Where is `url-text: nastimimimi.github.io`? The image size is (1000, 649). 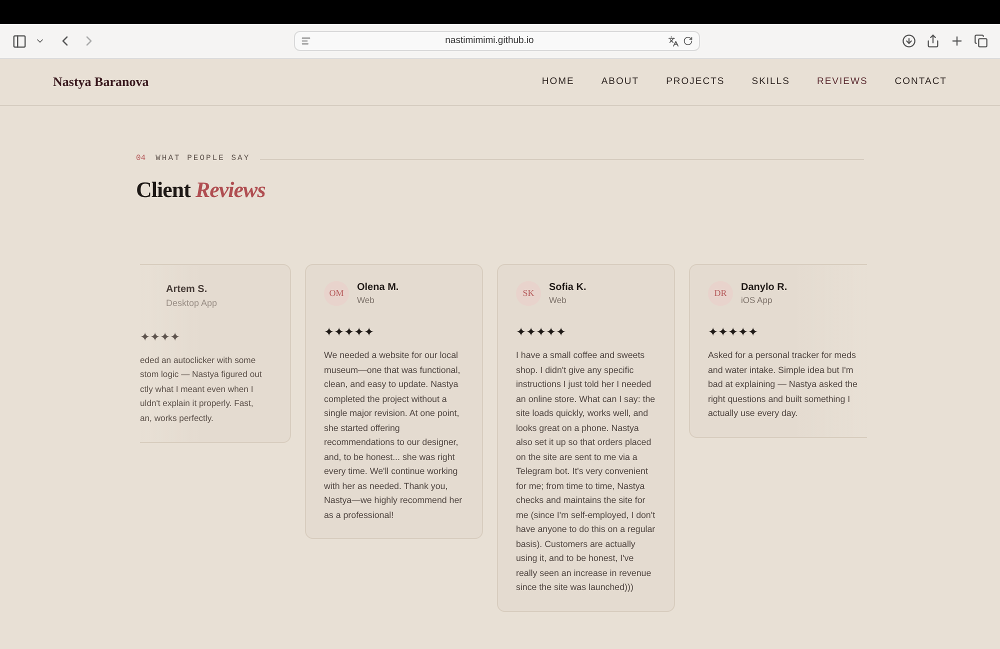
url-text: nastimimimi.github.io is located at coordinates (489, 41).